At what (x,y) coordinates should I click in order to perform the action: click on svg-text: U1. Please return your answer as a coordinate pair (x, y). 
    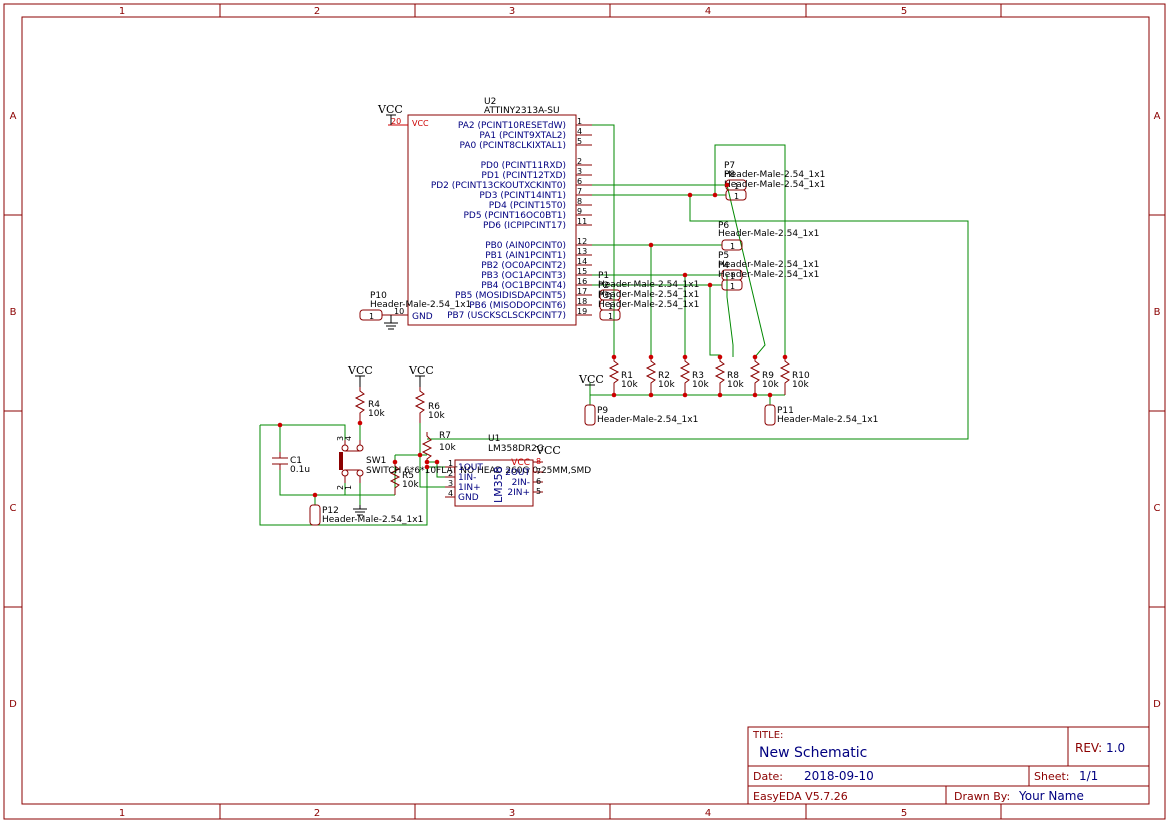
    Looking at the image, I should click on (494, 439).